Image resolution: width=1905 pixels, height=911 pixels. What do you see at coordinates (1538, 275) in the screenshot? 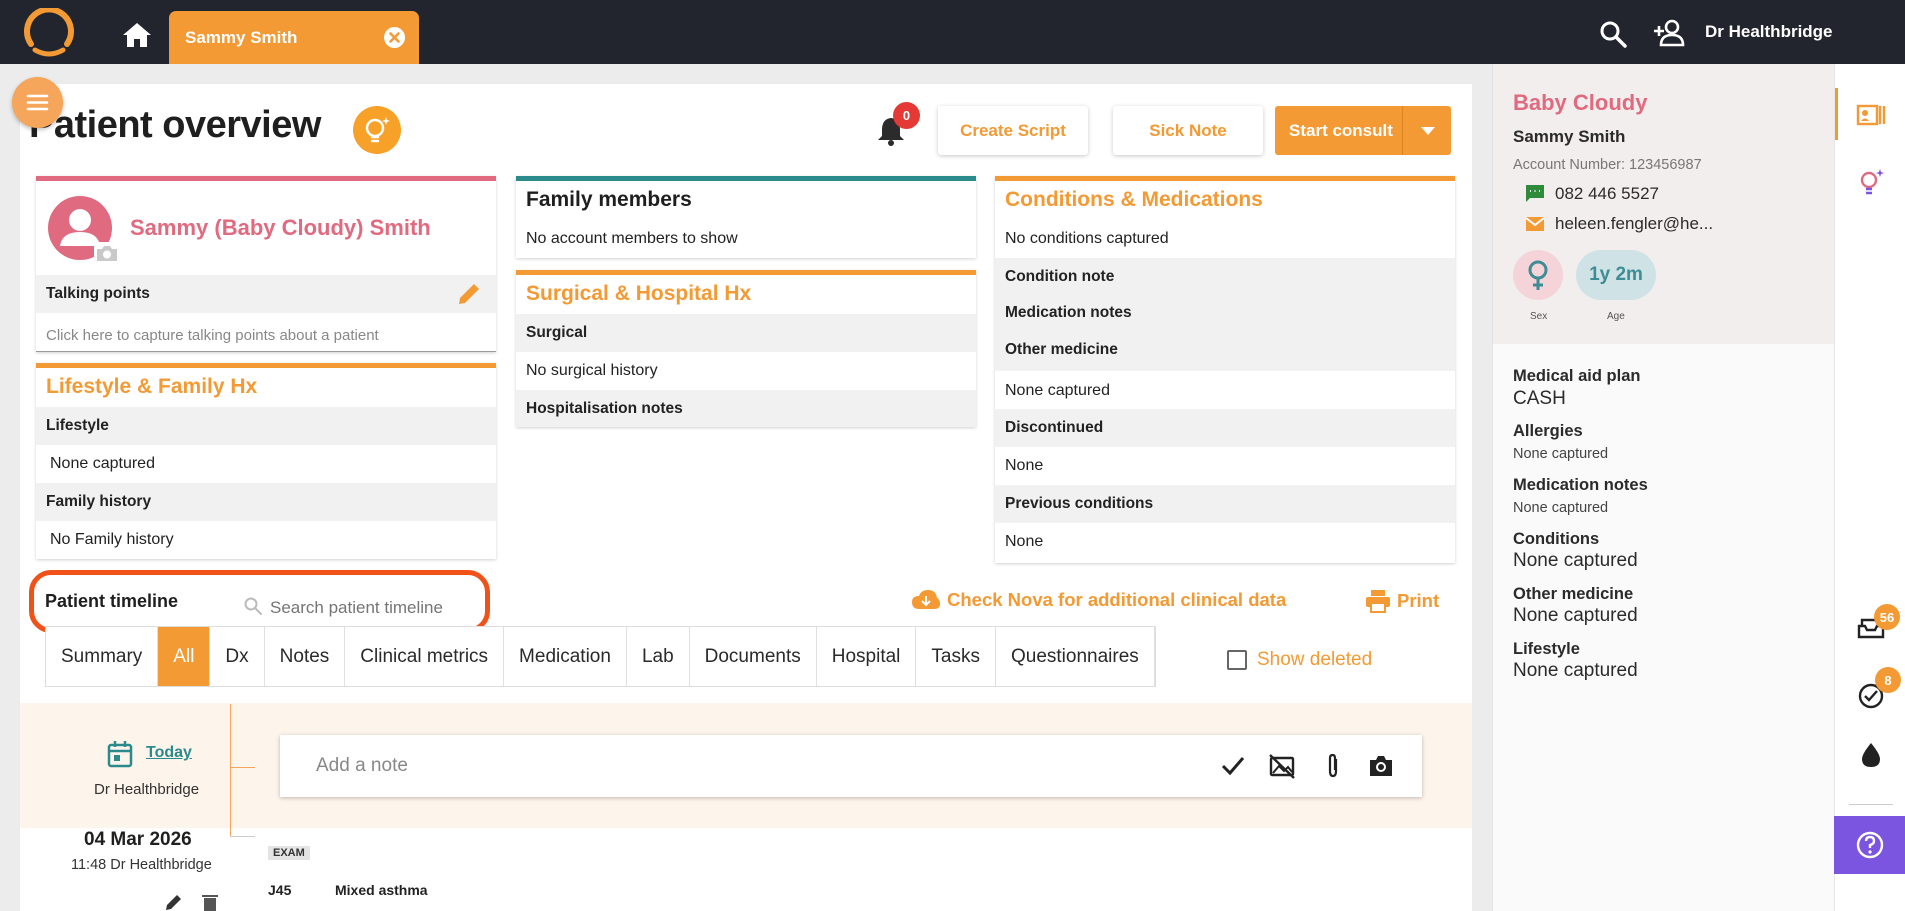
I see `sex-indicator` at bounding box center [1538, 275].